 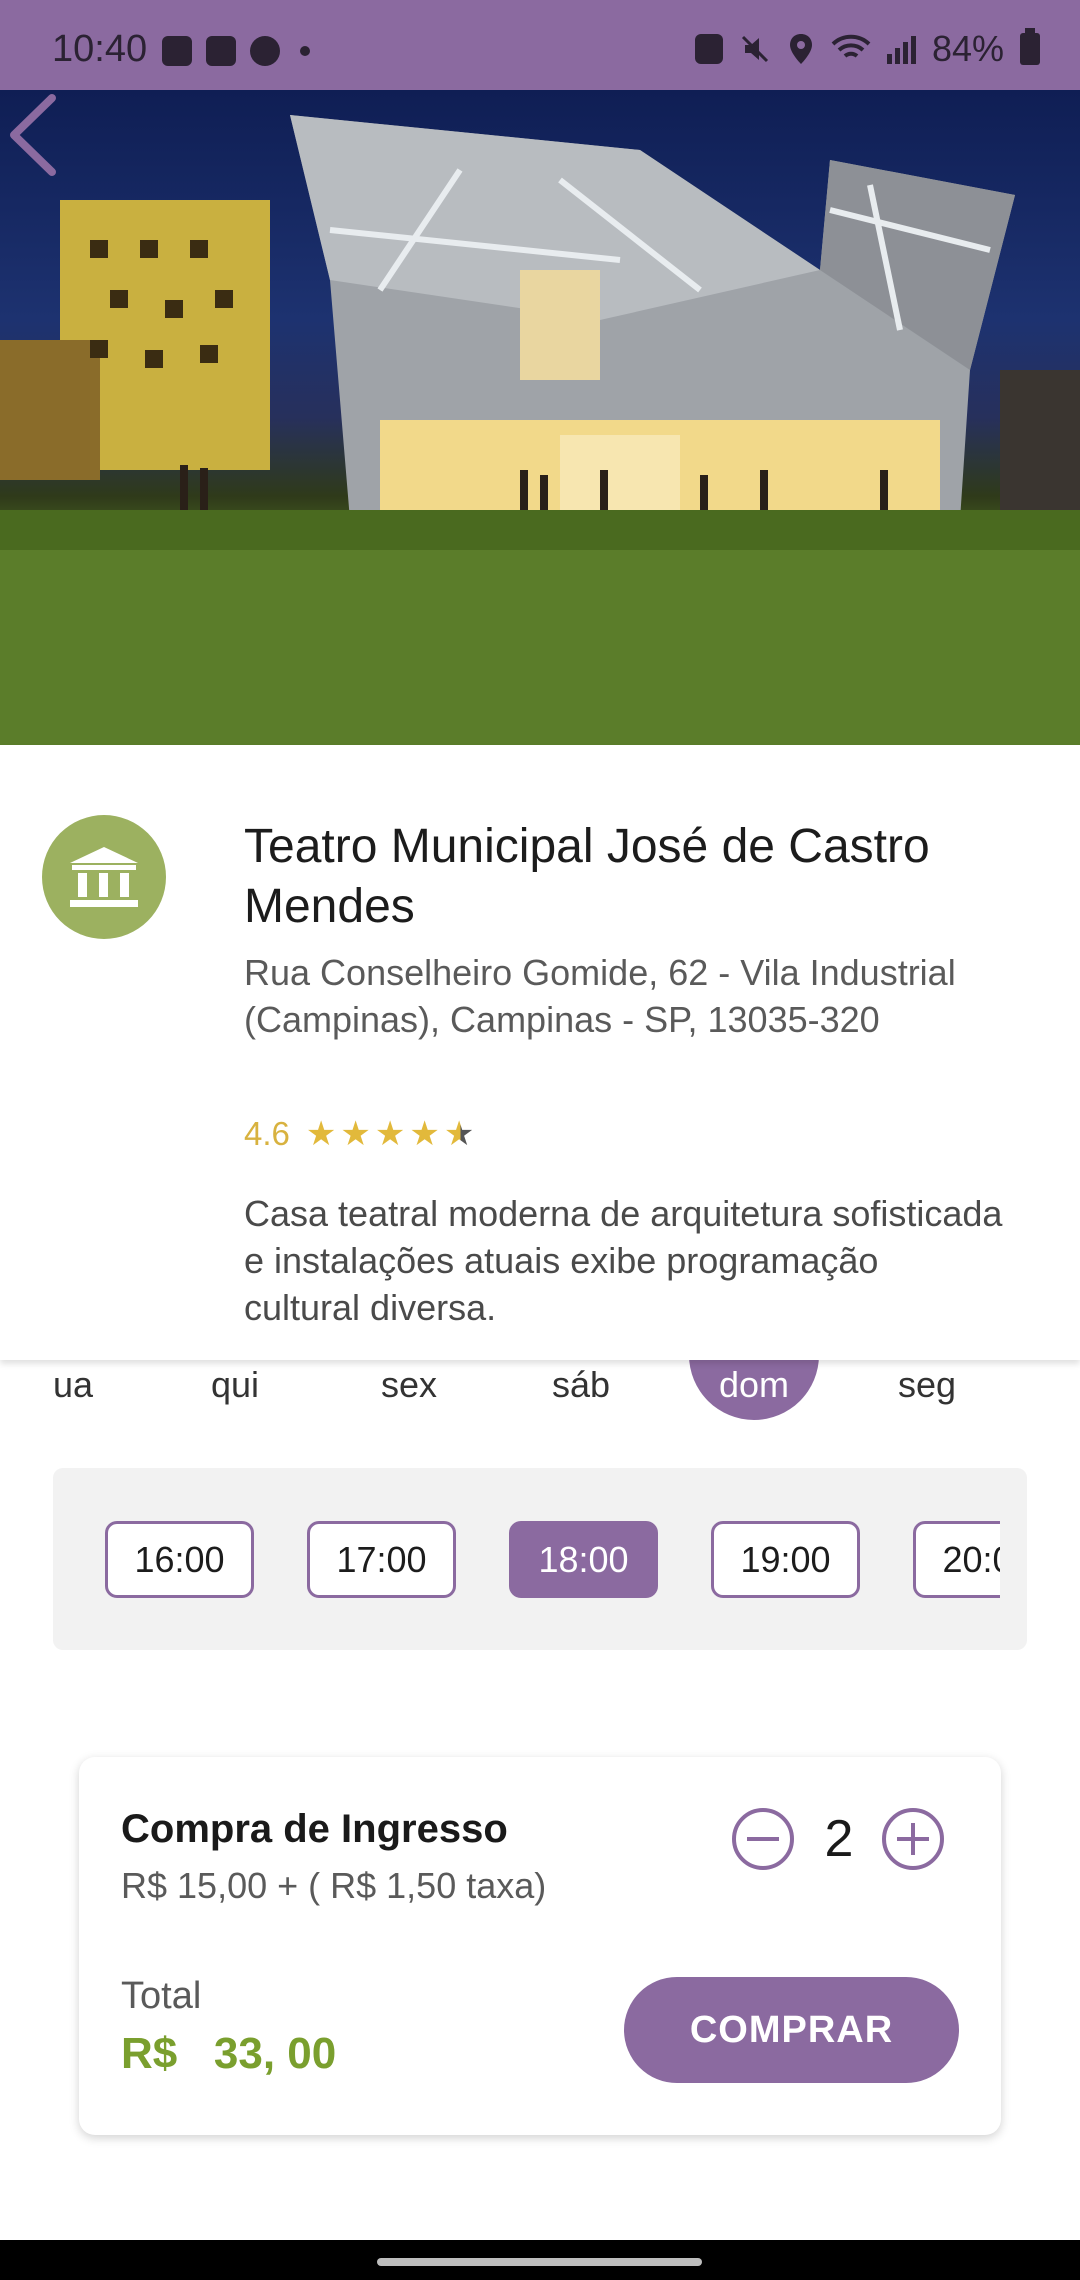 I want to click on buy-button: COMPRAR, so click(x=791, y=2030).